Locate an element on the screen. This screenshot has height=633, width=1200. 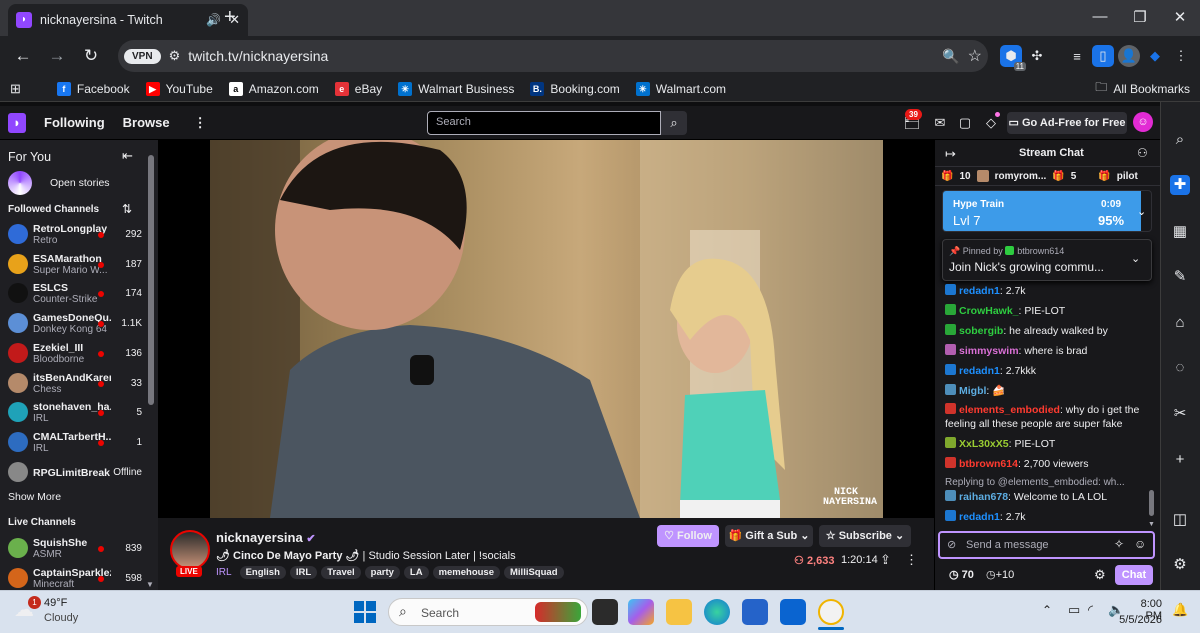
badge-selector-icon: ⊘ is located at coordinates (951, 544).